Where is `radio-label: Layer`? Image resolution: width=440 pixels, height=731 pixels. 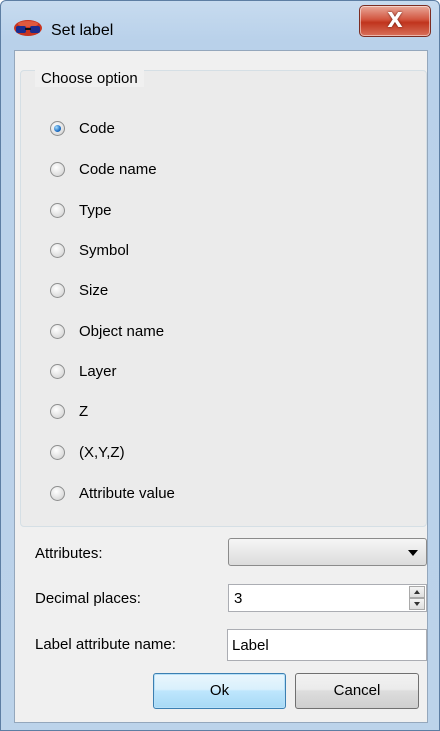 radio-label: Layer is located at coordinates (98, 371).